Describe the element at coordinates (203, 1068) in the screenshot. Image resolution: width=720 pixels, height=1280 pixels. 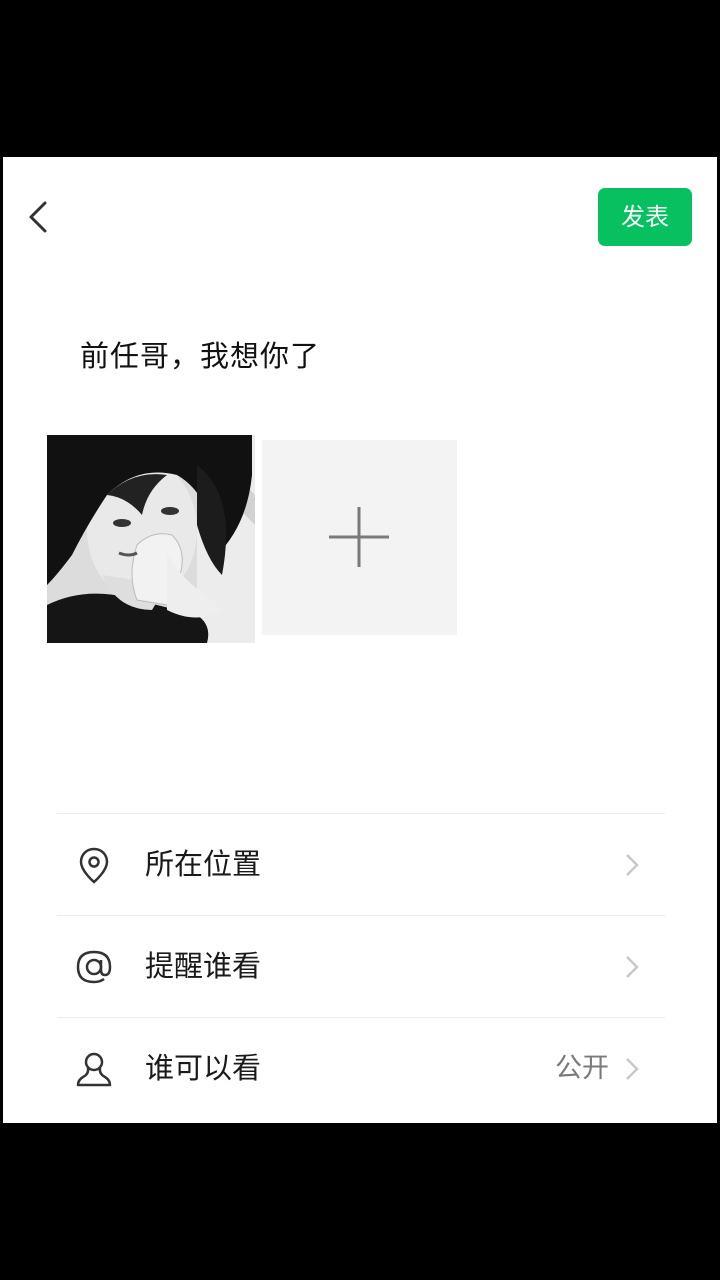
I see `visibility-label: 谁可以看` at that location.